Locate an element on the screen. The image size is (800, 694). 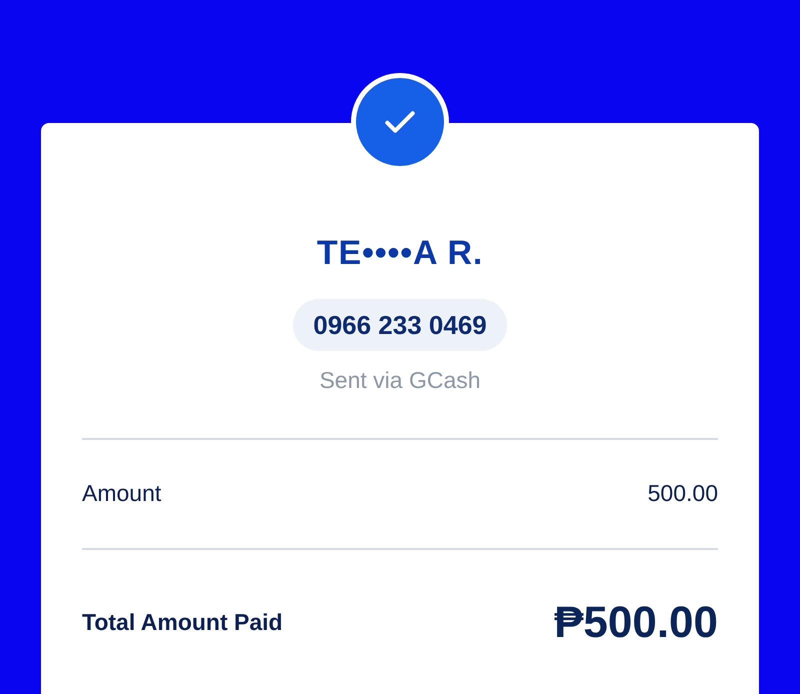
row-label: Amount is located at coordinates (122, 493).